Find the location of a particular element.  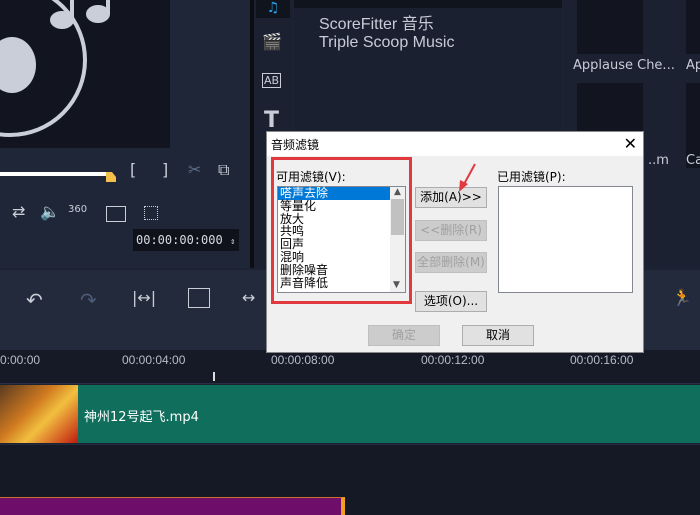

filter-item: 混响 is located at coordinates (341, 257).